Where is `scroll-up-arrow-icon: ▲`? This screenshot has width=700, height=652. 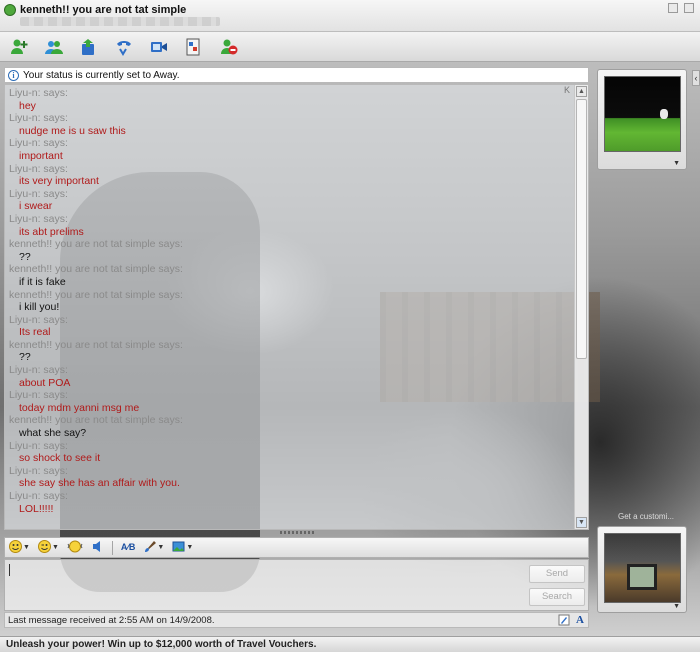 scroll-up-arrow-icon: ▲ is located at coordinates (581, 91).